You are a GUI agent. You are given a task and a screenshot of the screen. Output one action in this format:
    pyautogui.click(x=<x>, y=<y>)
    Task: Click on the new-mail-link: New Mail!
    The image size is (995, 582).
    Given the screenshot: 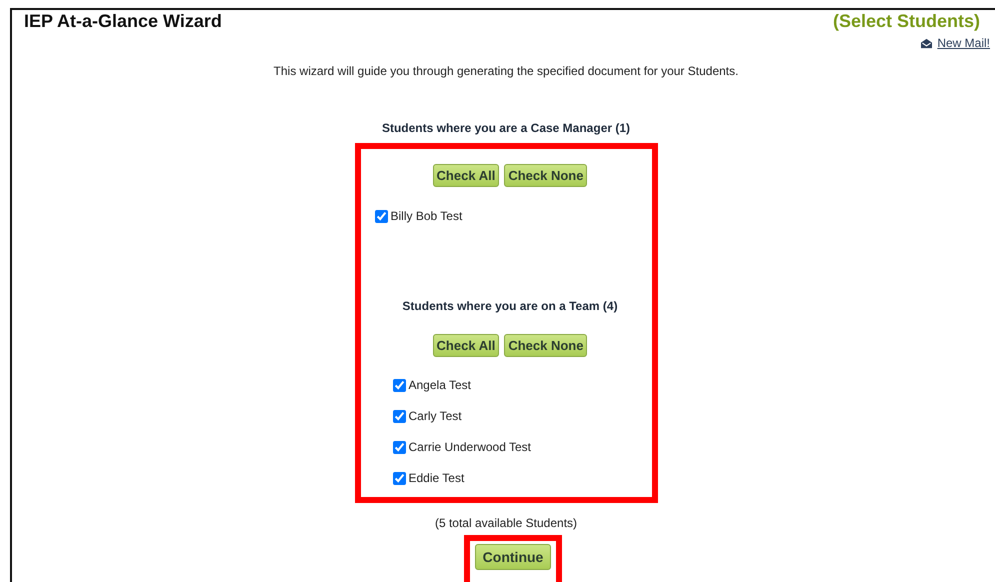 What is the action you would take?
    pyautogui.click(x=955, y=43)
    